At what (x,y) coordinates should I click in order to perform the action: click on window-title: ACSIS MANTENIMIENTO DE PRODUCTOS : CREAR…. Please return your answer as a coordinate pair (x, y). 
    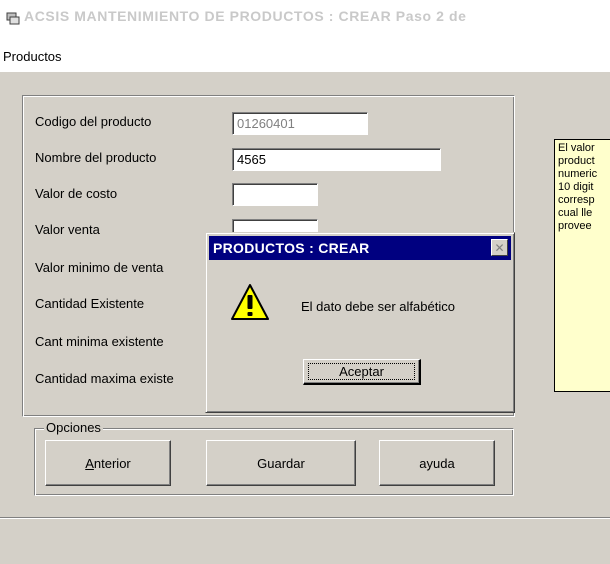
    Looking at the image, I should click on (245, 16).